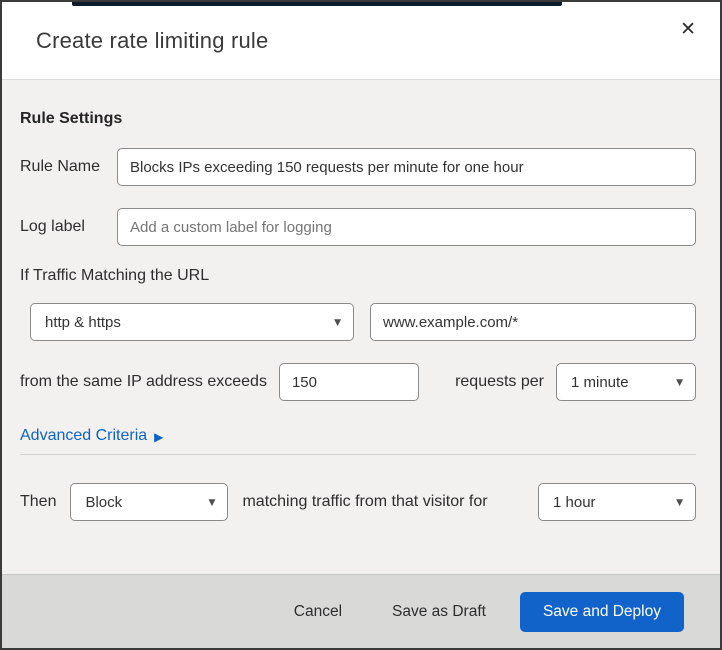  Describe the element at coordinates (533, 322) in the screenshot. I see `url-input` at that location.